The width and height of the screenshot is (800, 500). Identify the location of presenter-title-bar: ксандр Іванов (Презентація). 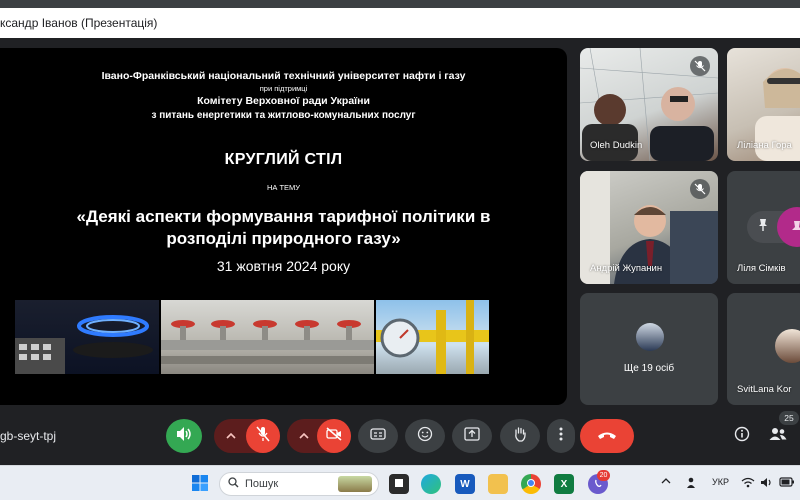
(400, 23).